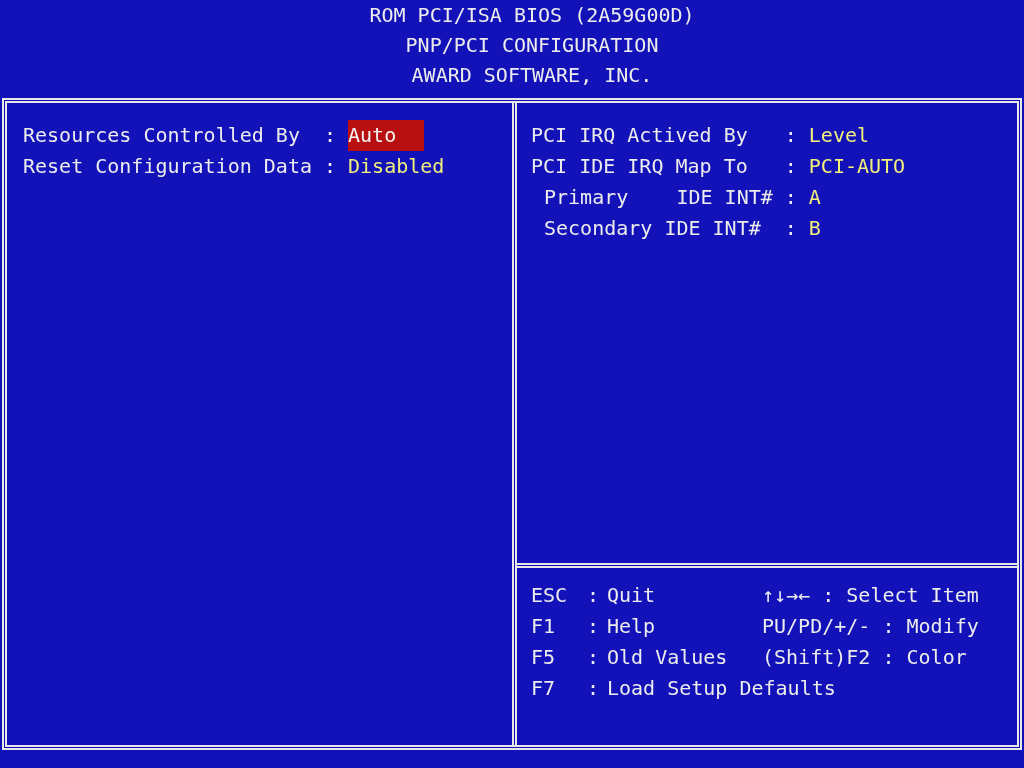  I want to click on setting-value: Level, so click(841, 135).